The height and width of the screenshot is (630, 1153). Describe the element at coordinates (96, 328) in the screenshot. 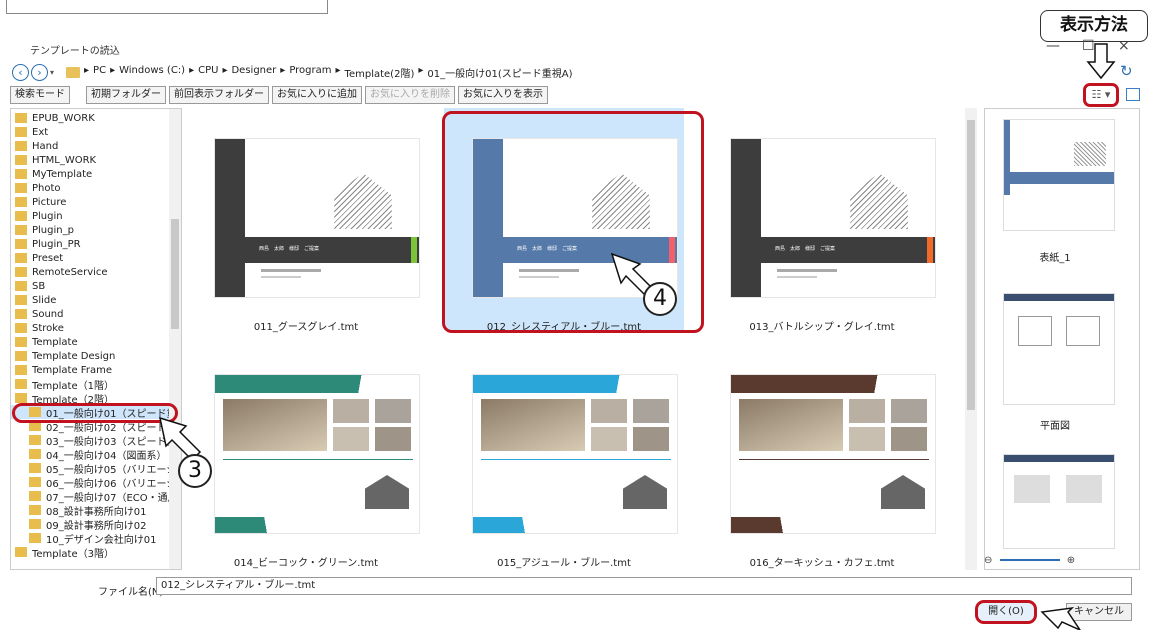

I see `tree-item: Stroke` at that location.